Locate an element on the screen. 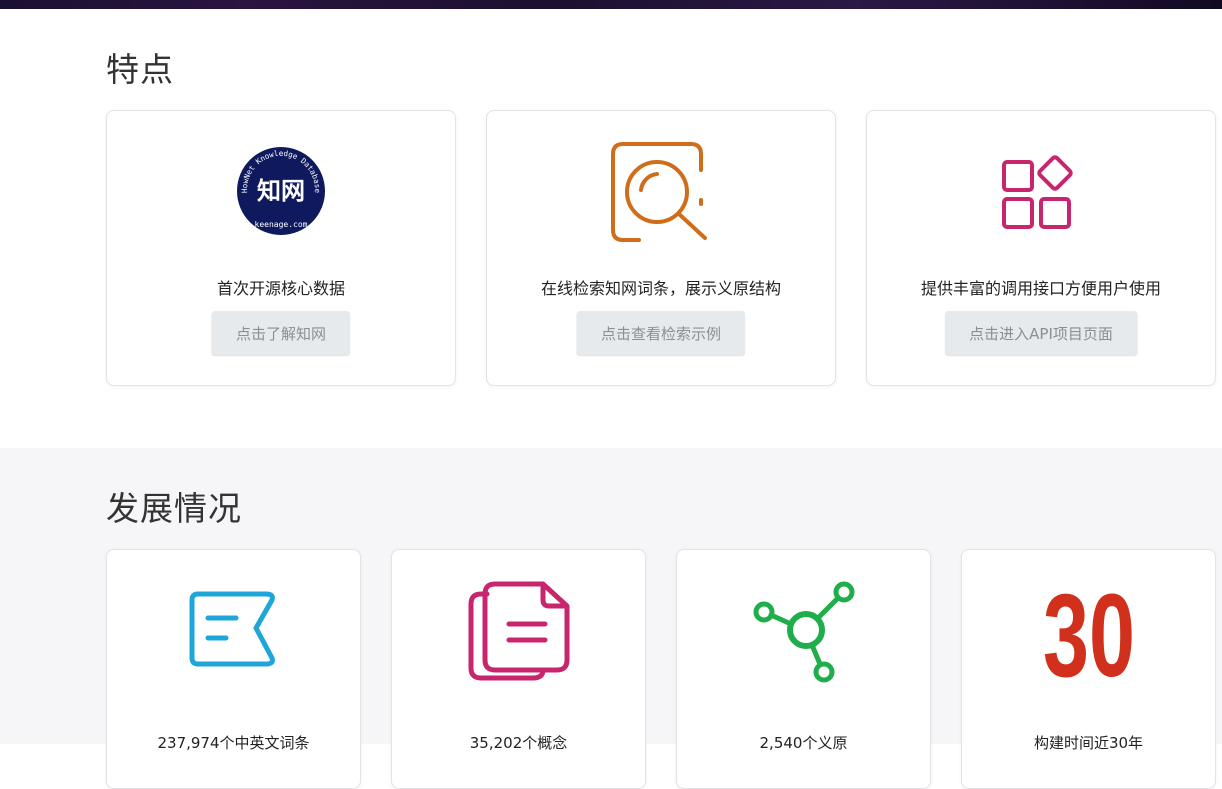 This screenshot has width=1222, height=789. feature-card-api: 提供丰富的调用接口方便用户使用 点击进入API项目页面 is located at coordinates (1041, 248).